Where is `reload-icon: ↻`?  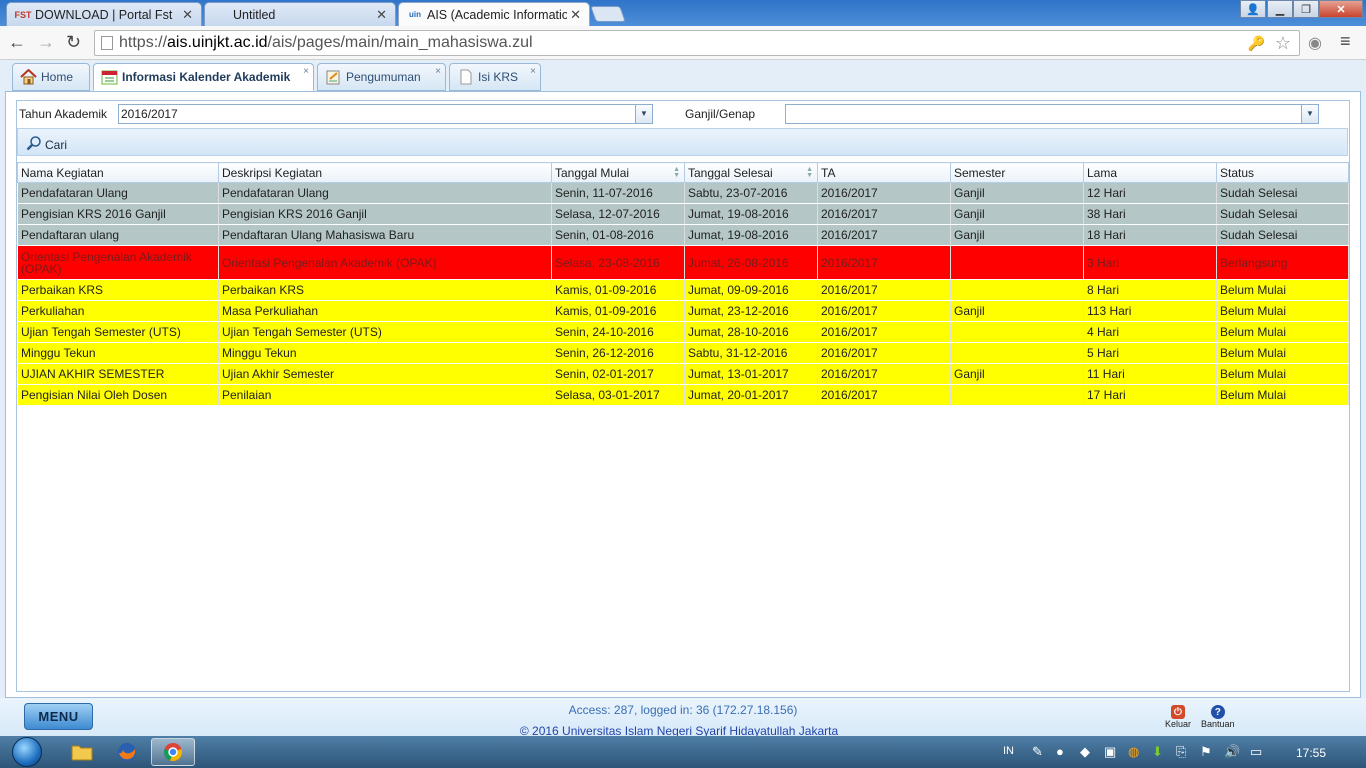 reload-icon: ↻ is located at coordinates (73, 42).